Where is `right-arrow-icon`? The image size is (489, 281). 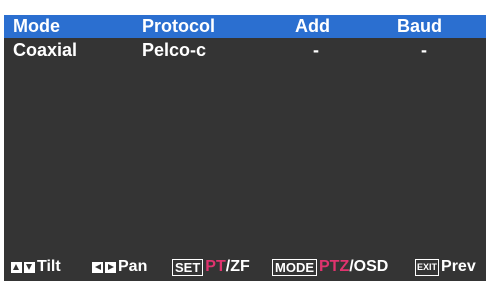 right-arrow-icon is located at coordinates (110, 267).